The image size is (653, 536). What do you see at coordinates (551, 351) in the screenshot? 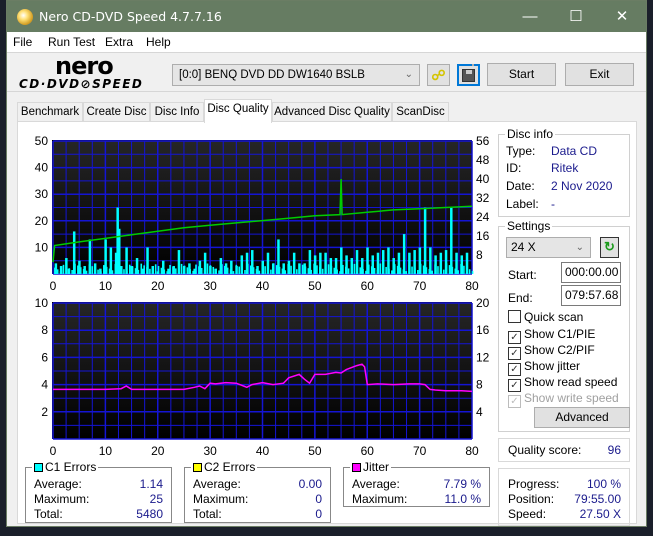
I see `show-c2-pif-checkbox: ✓ Show C2/PIF` at bounding box center [551, 351].